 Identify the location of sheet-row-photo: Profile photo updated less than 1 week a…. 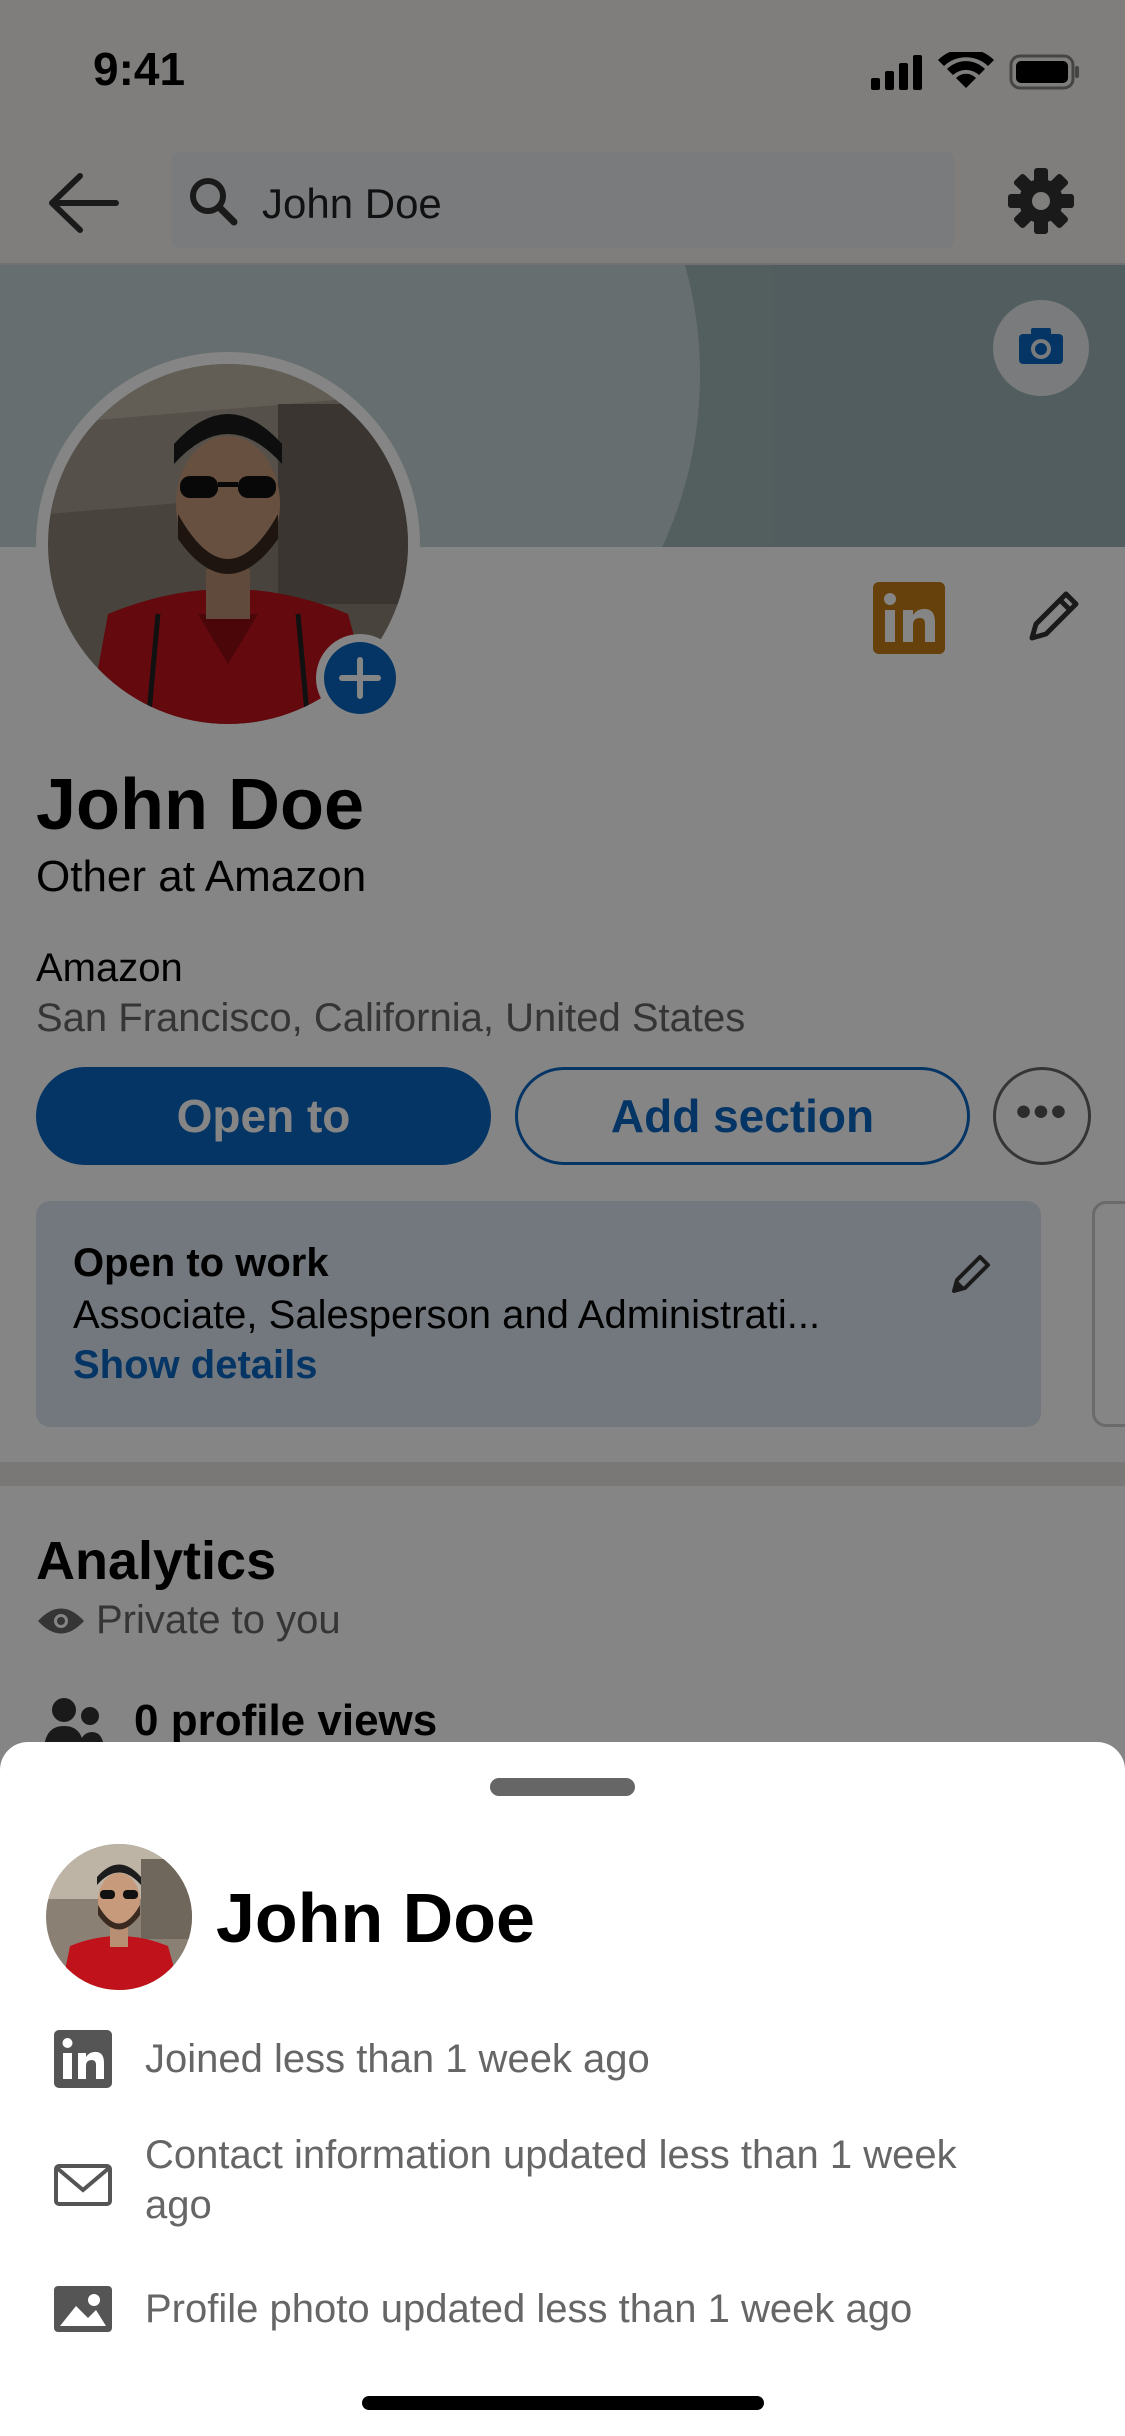
(529, 2309).